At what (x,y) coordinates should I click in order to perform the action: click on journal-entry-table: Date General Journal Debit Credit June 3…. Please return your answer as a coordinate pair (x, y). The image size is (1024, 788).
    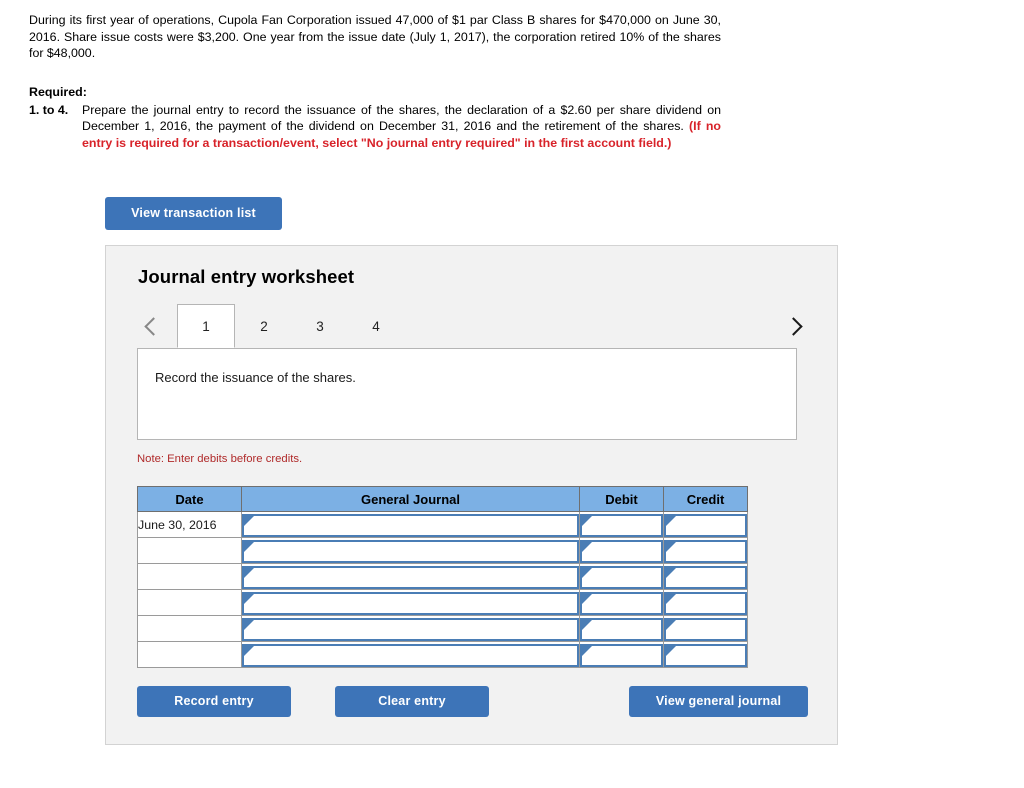
    Looking at the image, I should click on (442, 577).